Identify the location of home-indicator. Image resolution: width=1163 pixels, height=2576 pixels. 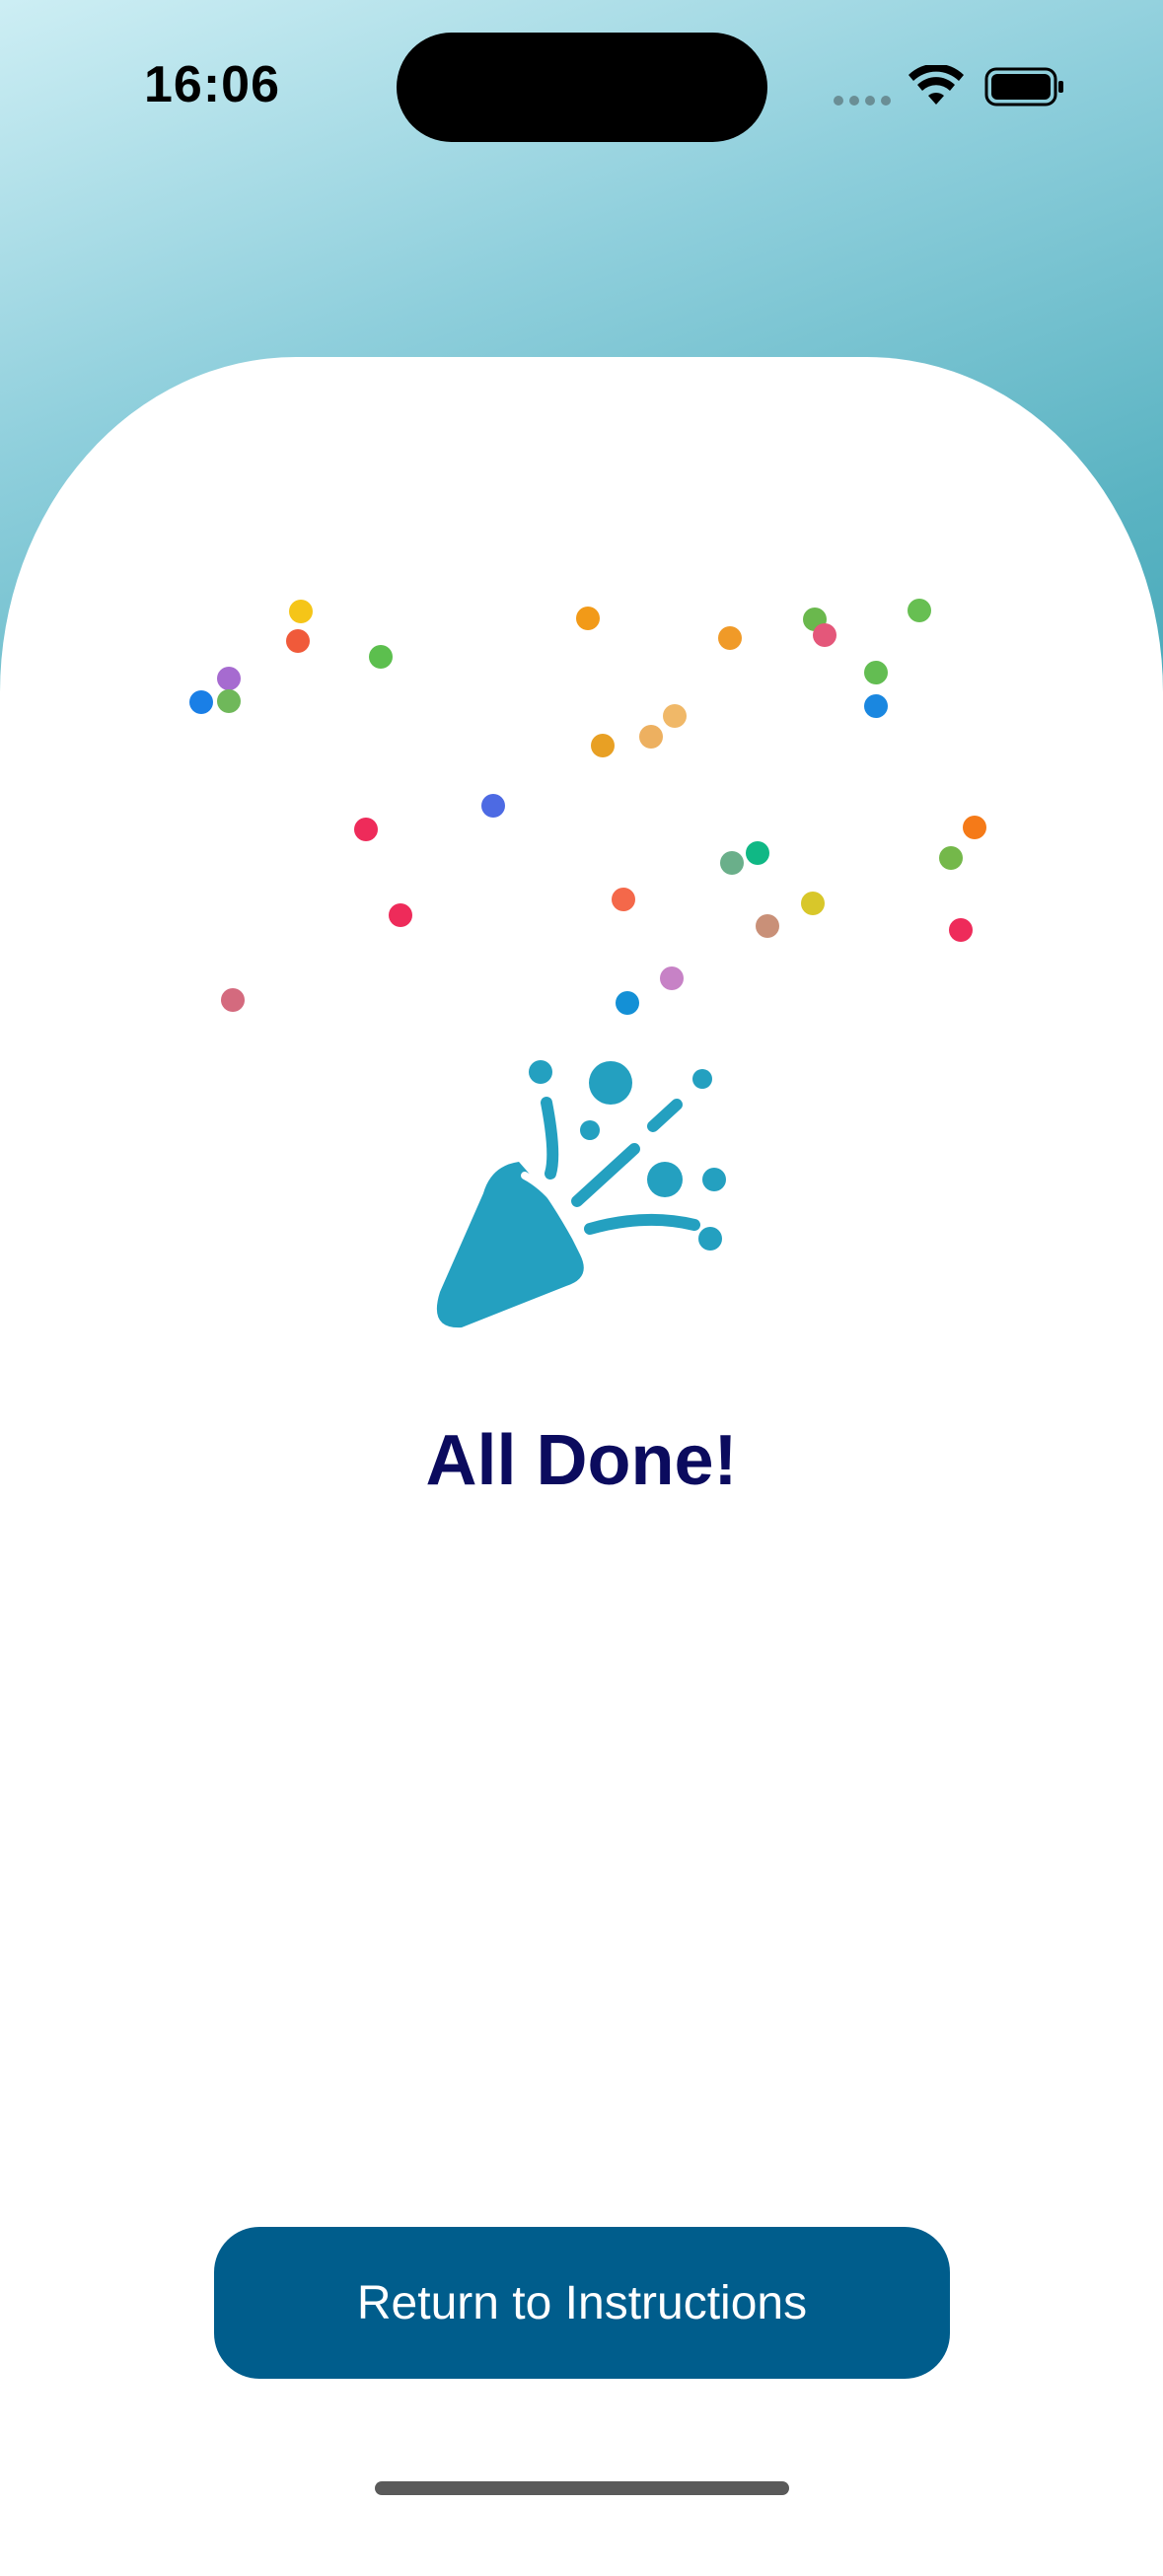
(582, 2488).